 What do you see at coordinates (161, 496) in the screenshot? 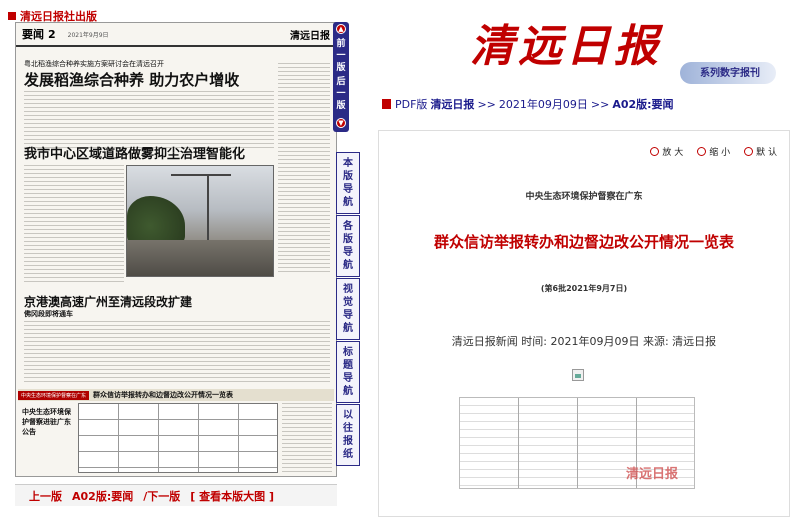
I see `next-page-button: /下一版` at bounding box center [161, 496].